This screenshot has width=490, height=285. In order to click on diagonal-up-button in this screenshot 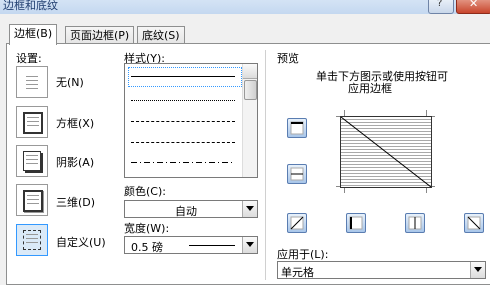, I will do `click(297, 223)`.